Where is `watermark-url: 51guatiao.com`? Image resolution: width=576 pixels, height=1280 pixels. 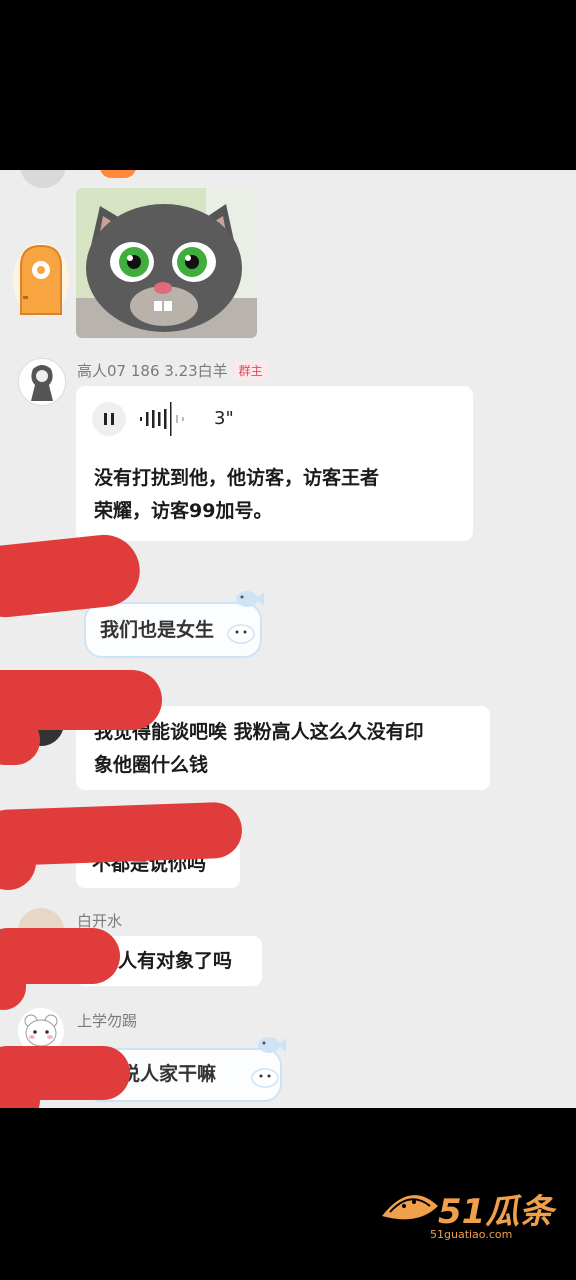
watermark-url: 51guatiao.com is located at coordinates (471, 1234).